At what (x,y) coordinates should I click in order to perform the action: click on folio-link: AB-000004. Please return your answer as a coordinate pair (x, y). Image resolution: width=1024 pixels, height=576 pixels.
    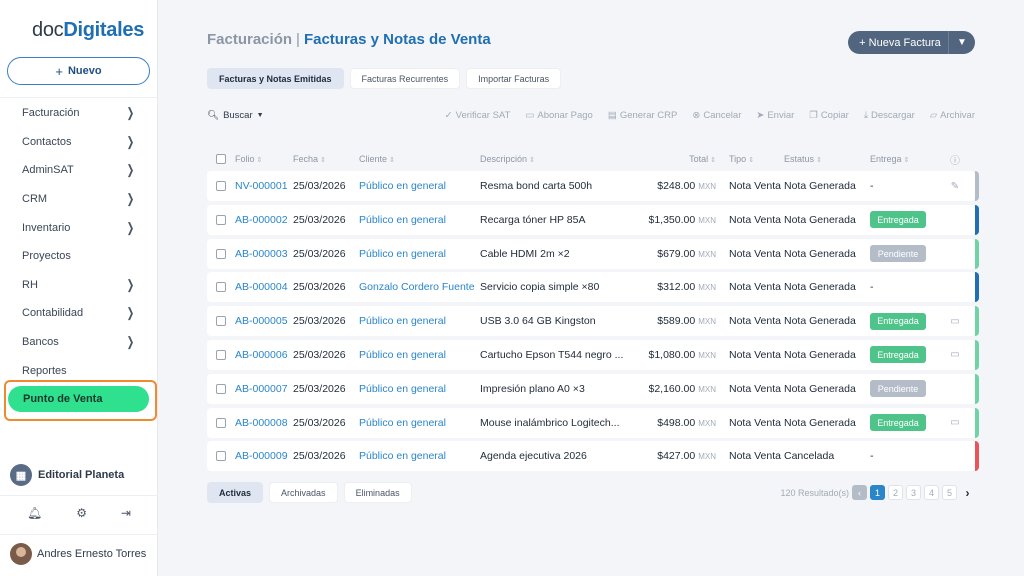
    Looking at the image, I should click on (264, 287).